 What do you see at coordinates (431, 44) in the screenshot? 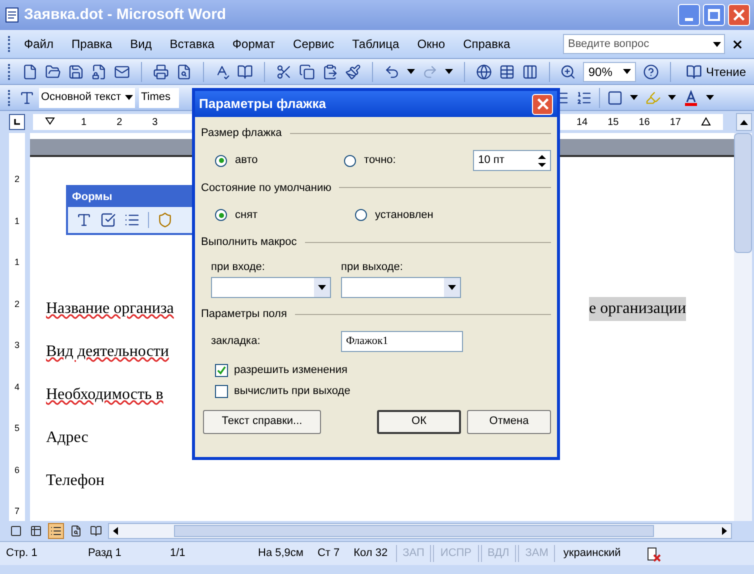
I see `menu-item: Окно` at bounding box center [431, 44].